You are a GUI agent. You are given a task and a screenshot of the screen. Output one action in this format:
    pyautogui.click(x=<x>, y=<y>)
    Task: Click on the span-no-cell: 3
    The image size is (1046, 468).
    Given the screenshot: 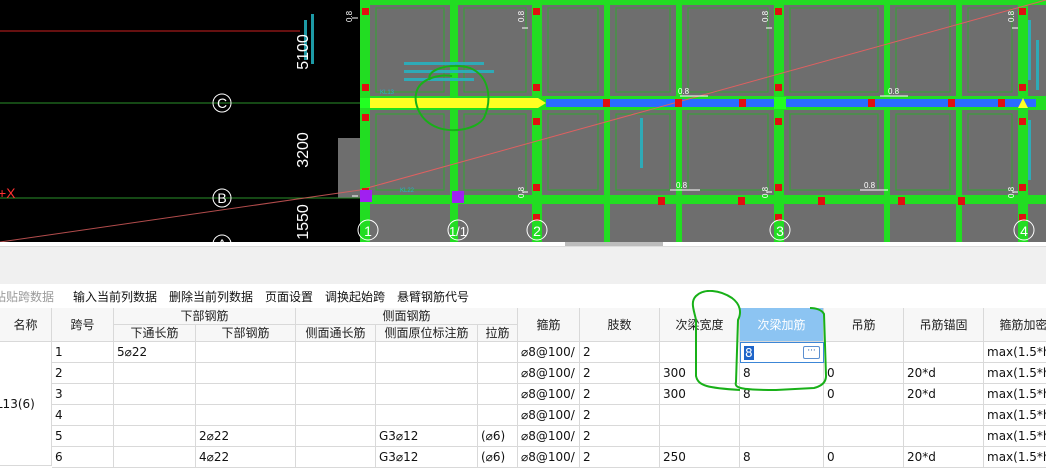 What is the action you would take?
    pyautogui.click(x=83, y=394)
    